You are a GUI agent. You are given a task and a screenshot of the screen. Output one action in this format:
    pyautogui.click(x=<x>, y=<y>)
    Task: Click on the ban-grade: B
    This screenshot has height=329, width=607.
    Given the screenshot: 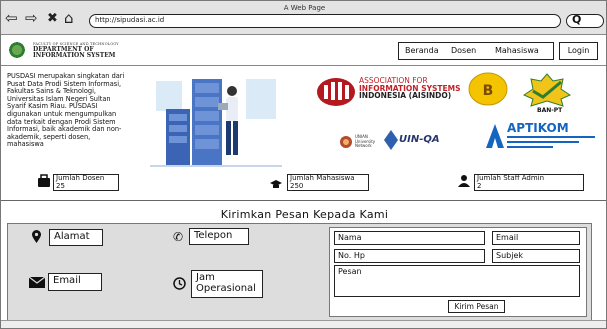 What is the action you would take?
    pyautogui.click(x=488, y=91)
    